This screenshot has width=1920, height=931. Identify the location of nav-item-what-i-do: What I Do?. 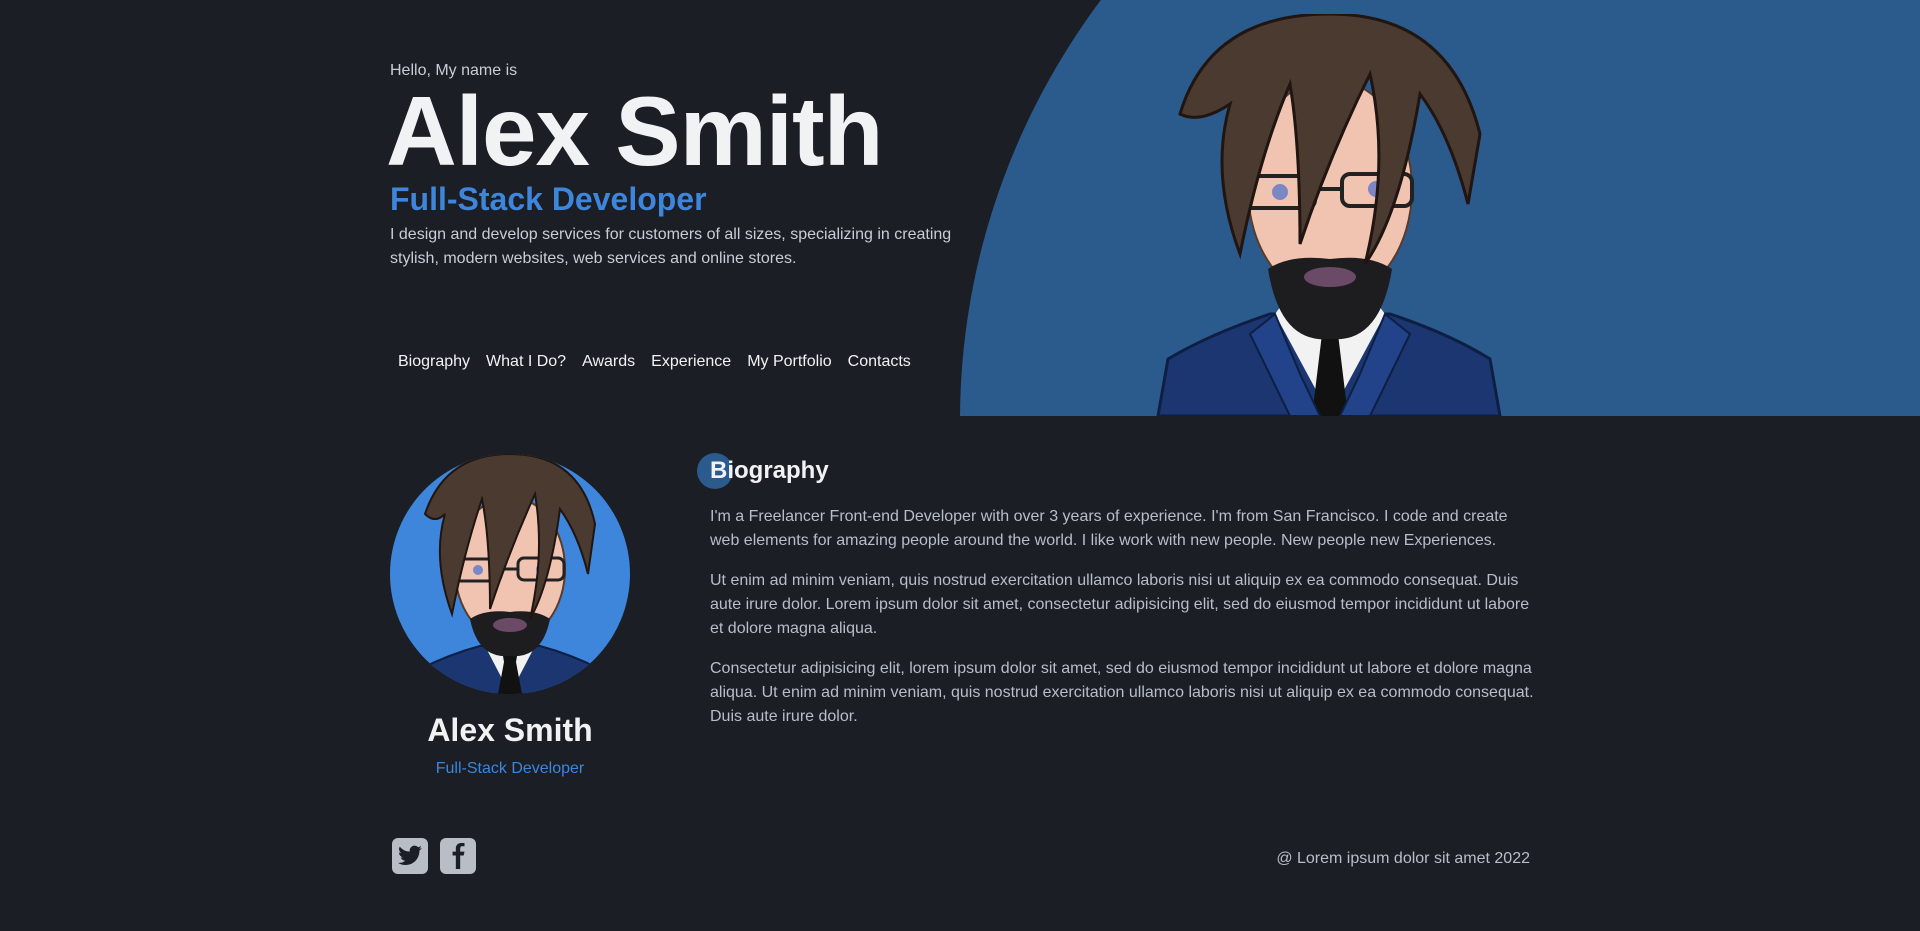
(526, 362).